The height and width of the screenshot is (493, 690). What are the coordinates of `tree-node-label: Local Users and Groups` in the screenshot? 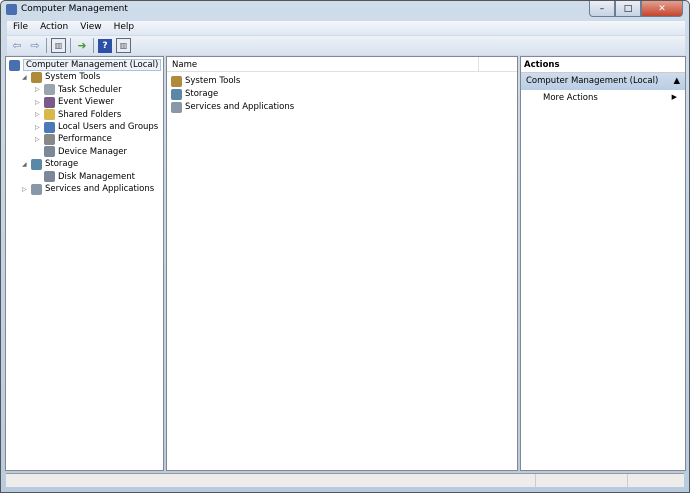 It's located at (108, 127).